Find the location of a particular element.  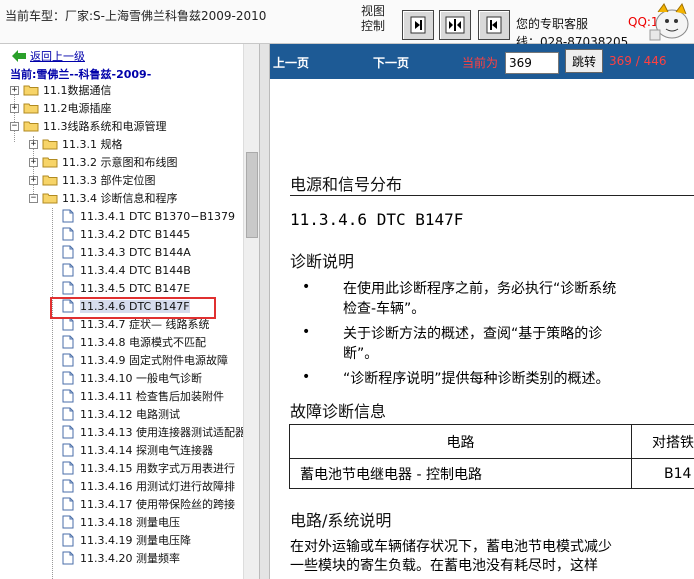

tree-item-label: 11.3.3 部件定位图 is located at coordinates (109, 180).